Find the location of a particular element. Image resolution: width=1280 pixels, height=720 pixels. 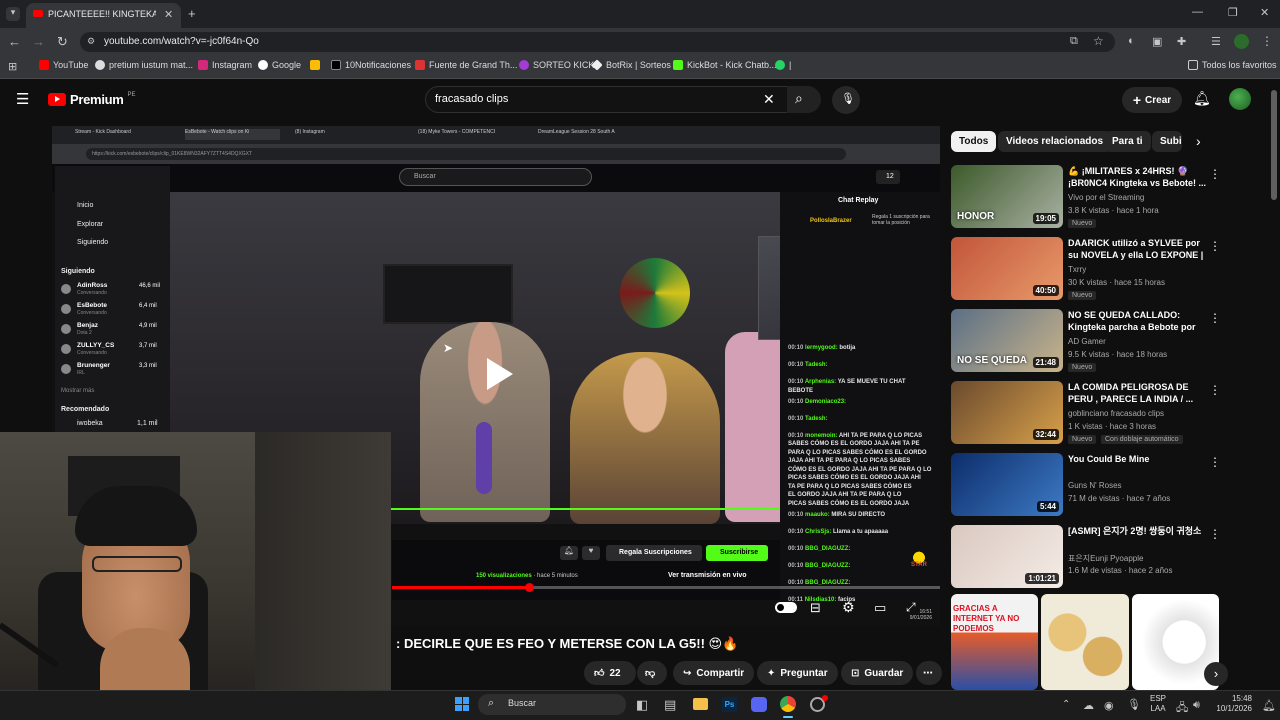

progress-scrubber is located at coordinates (529, 587).